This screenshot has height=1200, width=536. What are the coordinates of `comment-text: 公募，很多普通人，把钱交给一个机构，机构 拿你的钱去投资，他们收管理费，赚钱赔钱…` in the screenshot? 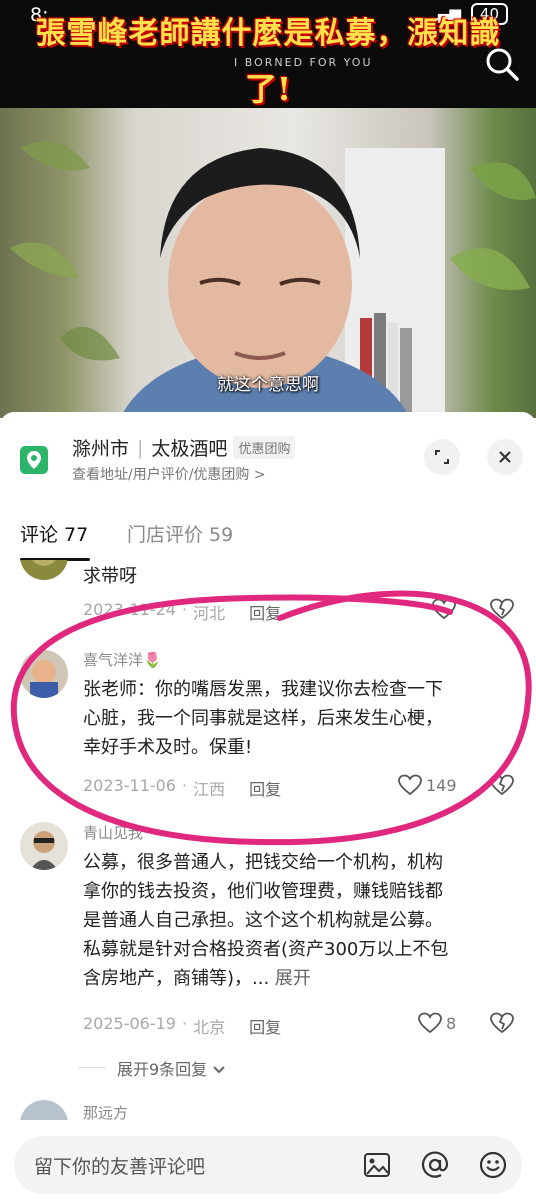 It's located at (303, 920).